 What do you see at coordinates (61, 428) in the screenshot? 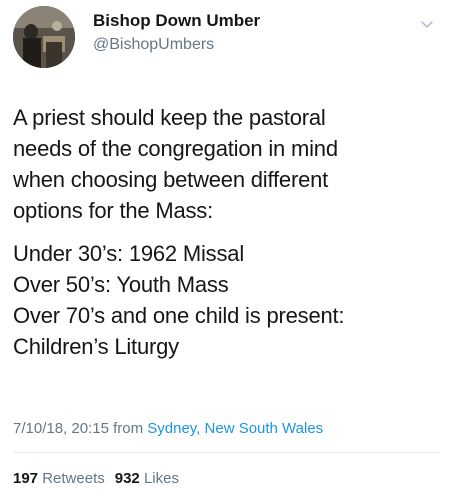
I see `tweet-timestamp: 7/10/18, 20:15` at bounding box center [61, 428].